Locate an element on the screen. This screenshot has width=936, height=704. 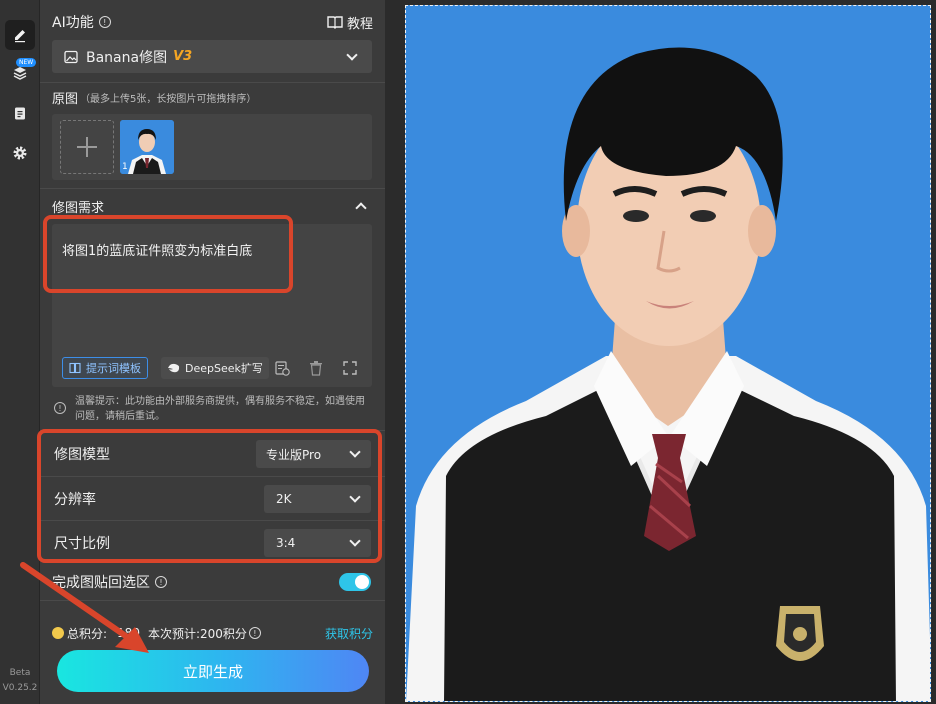
chevron-up-icon is located at coordinates (361, 208).